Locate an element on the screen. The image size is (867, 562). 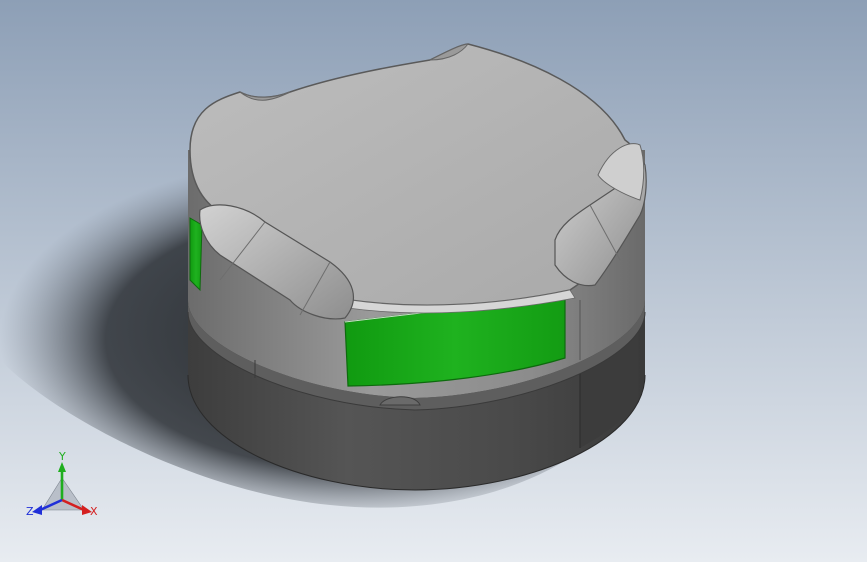
triad-y-label: Y is located at coordinates (62, 456).